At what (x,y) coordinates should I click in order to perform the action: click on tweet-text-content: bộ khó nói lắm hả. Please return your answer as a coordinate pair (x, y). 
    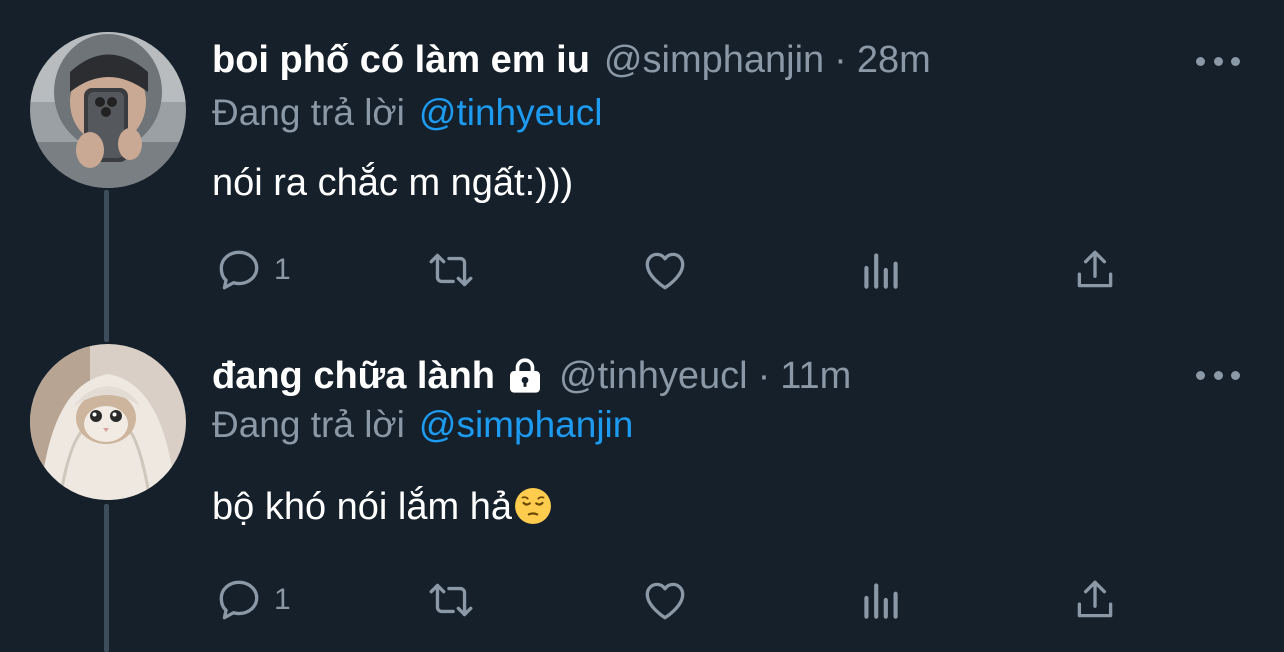
    Looking at the image, I should click on (362, 507).